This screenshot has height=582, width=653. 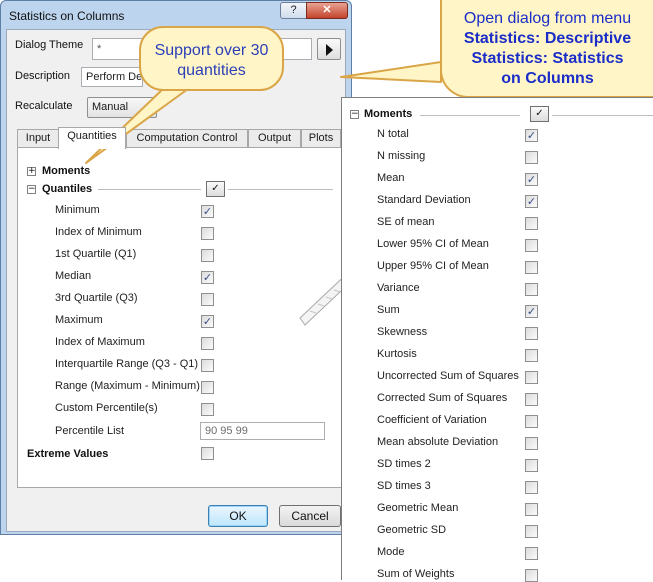 What do you see at coordinates (424, 200) in the screenshot?
I see `moment-item-label: Standard Deviation` at bounding box center [424, 200].